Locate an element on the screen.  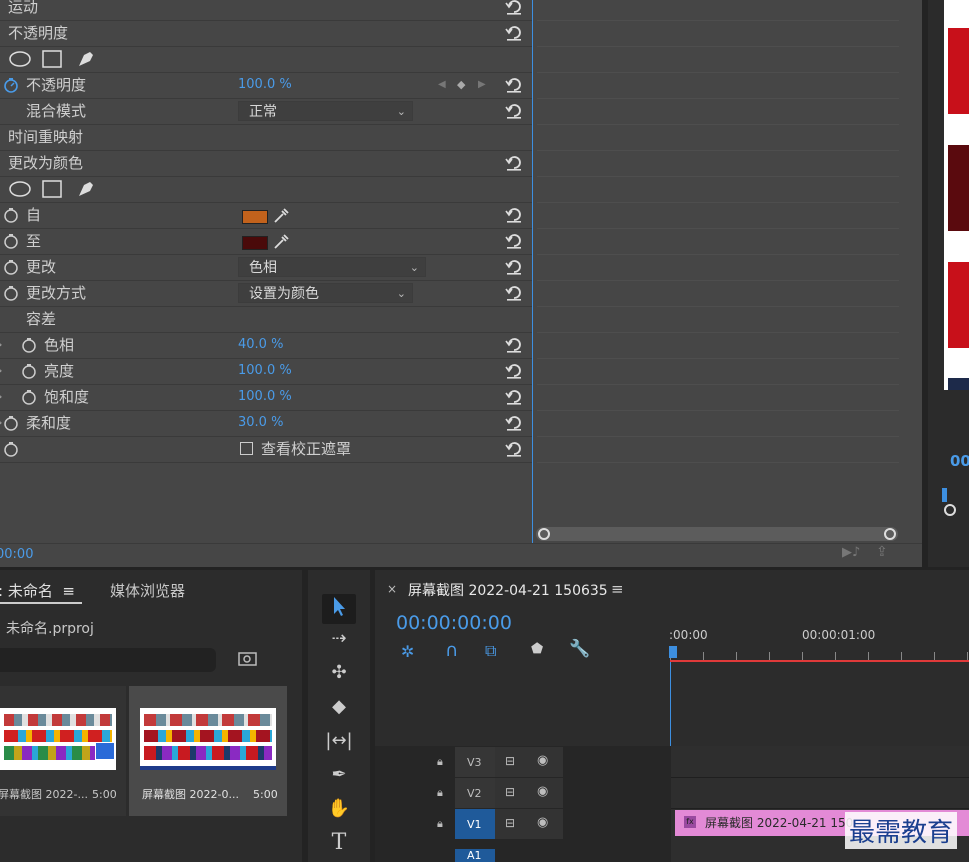
row-change-method: 更改方式 设置为颜色 ⌄ is located at coordinates (266, 293).